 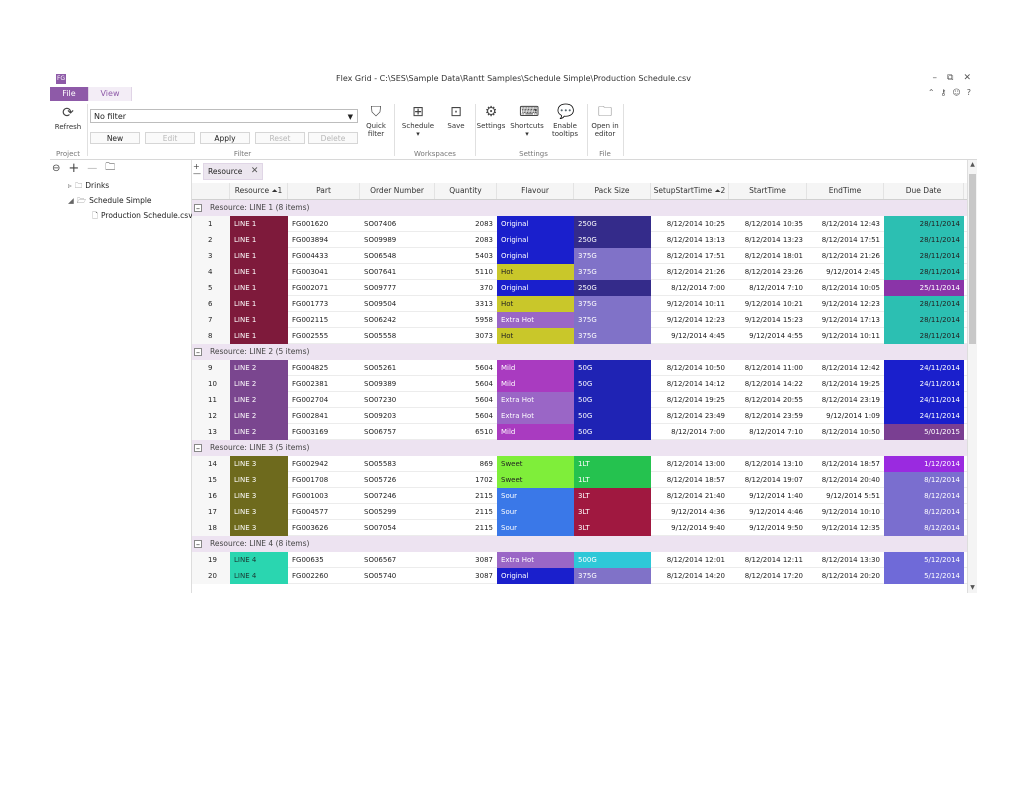 I want to click on cell-flavour: Original, so click(x=535, y=576).